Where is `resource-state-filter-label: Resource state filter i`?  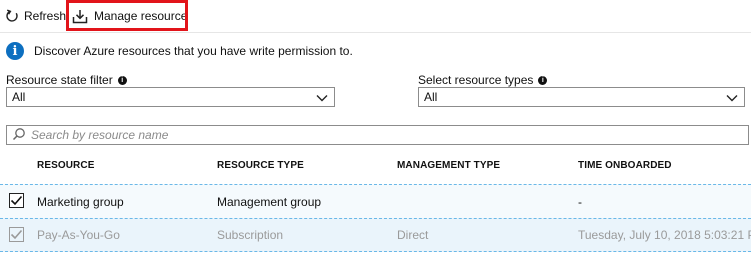
resource-state-filter-label: Resource state filter i is located at coordinates (66, 80).